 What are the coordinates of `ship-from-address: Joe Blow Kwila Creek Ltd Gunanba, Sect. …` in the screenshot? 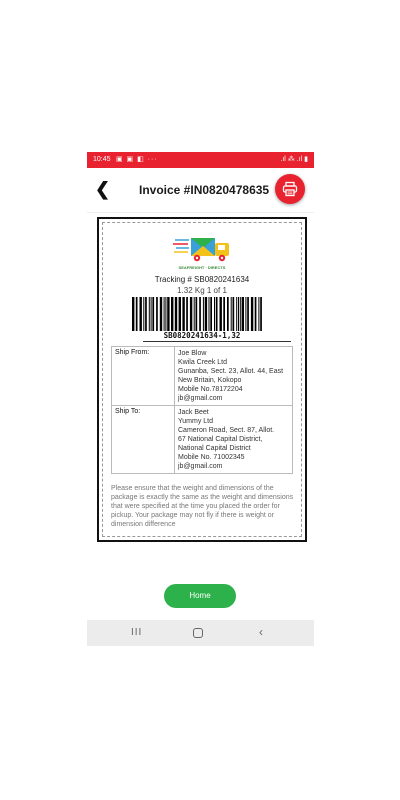 It's located at (233, 376).